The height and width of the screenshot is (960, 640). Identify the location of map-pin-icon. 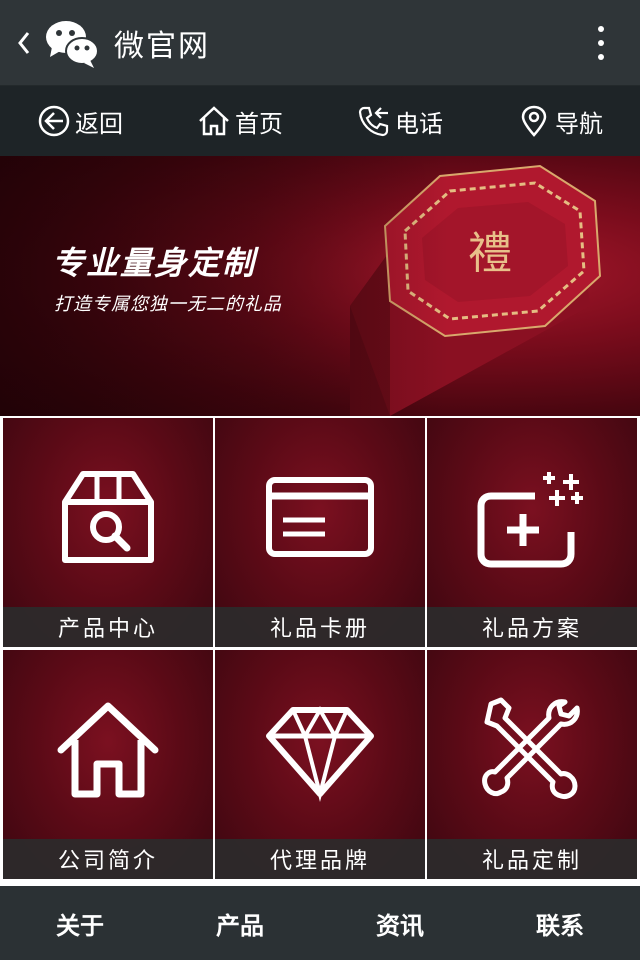
(534, 121).